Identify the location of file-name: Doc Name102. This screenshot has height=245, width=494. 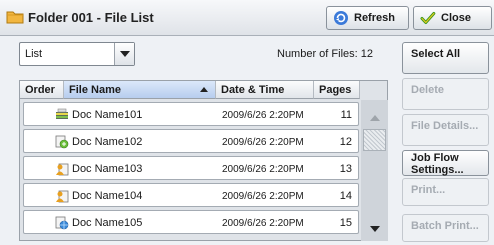
(107, 142).